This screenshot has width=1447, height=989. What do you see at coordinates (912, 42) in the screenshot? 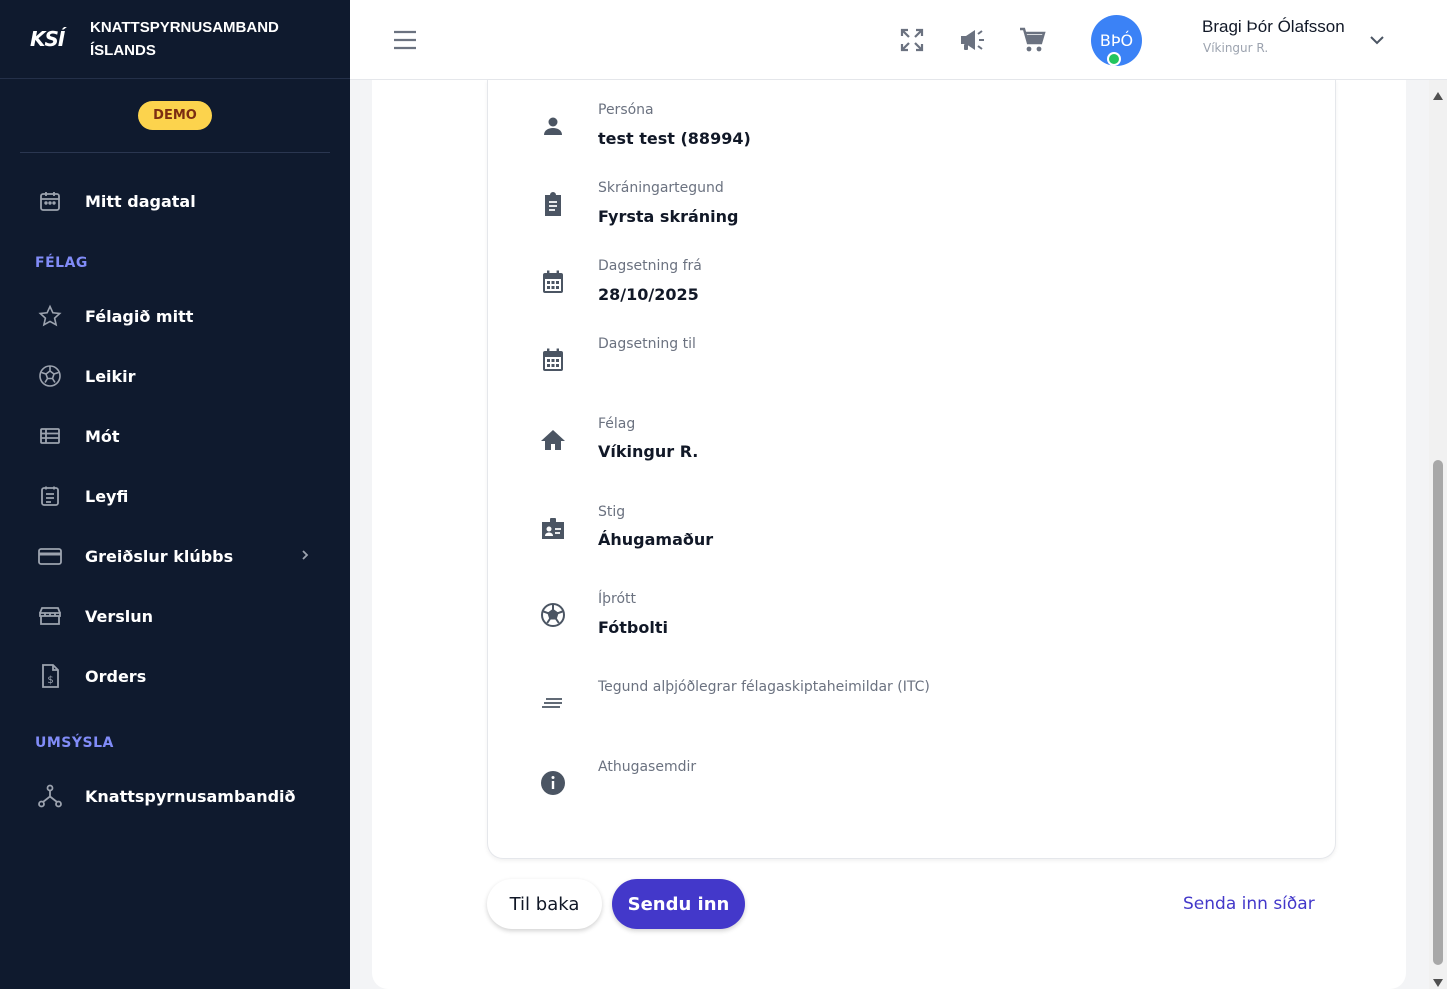
I see `fullscreen-icon` at bounding box center [912, 42].